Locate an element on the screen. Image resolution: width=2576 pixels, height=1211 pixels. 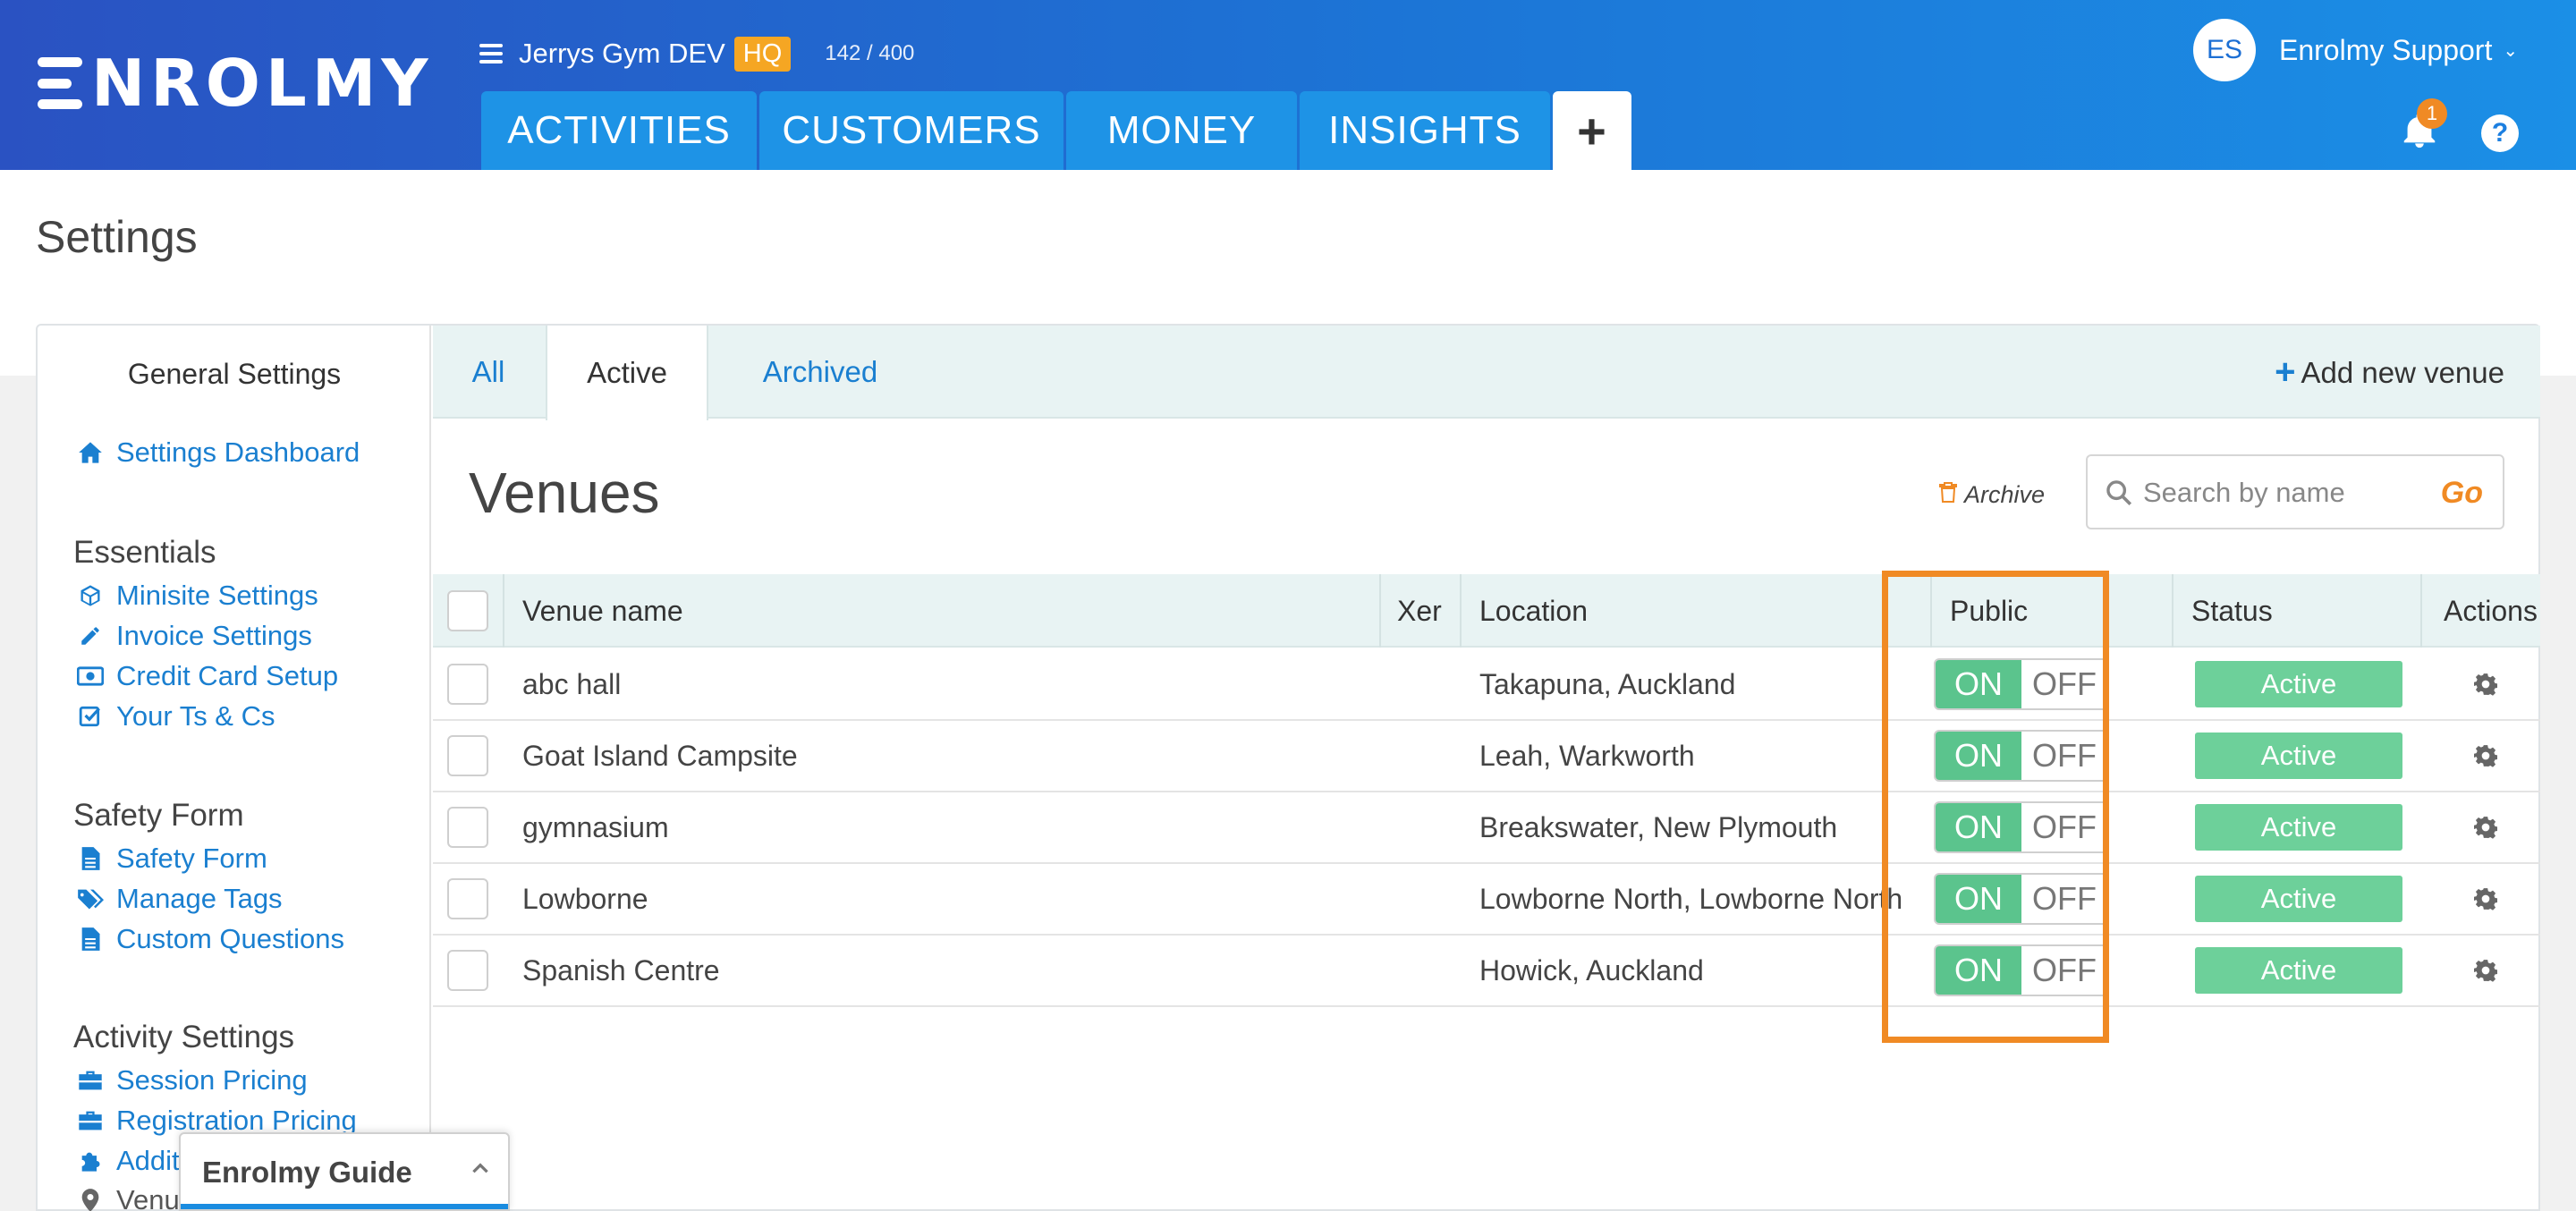
add-tab-plus-icon: + is located at coordinates (1592, 130).